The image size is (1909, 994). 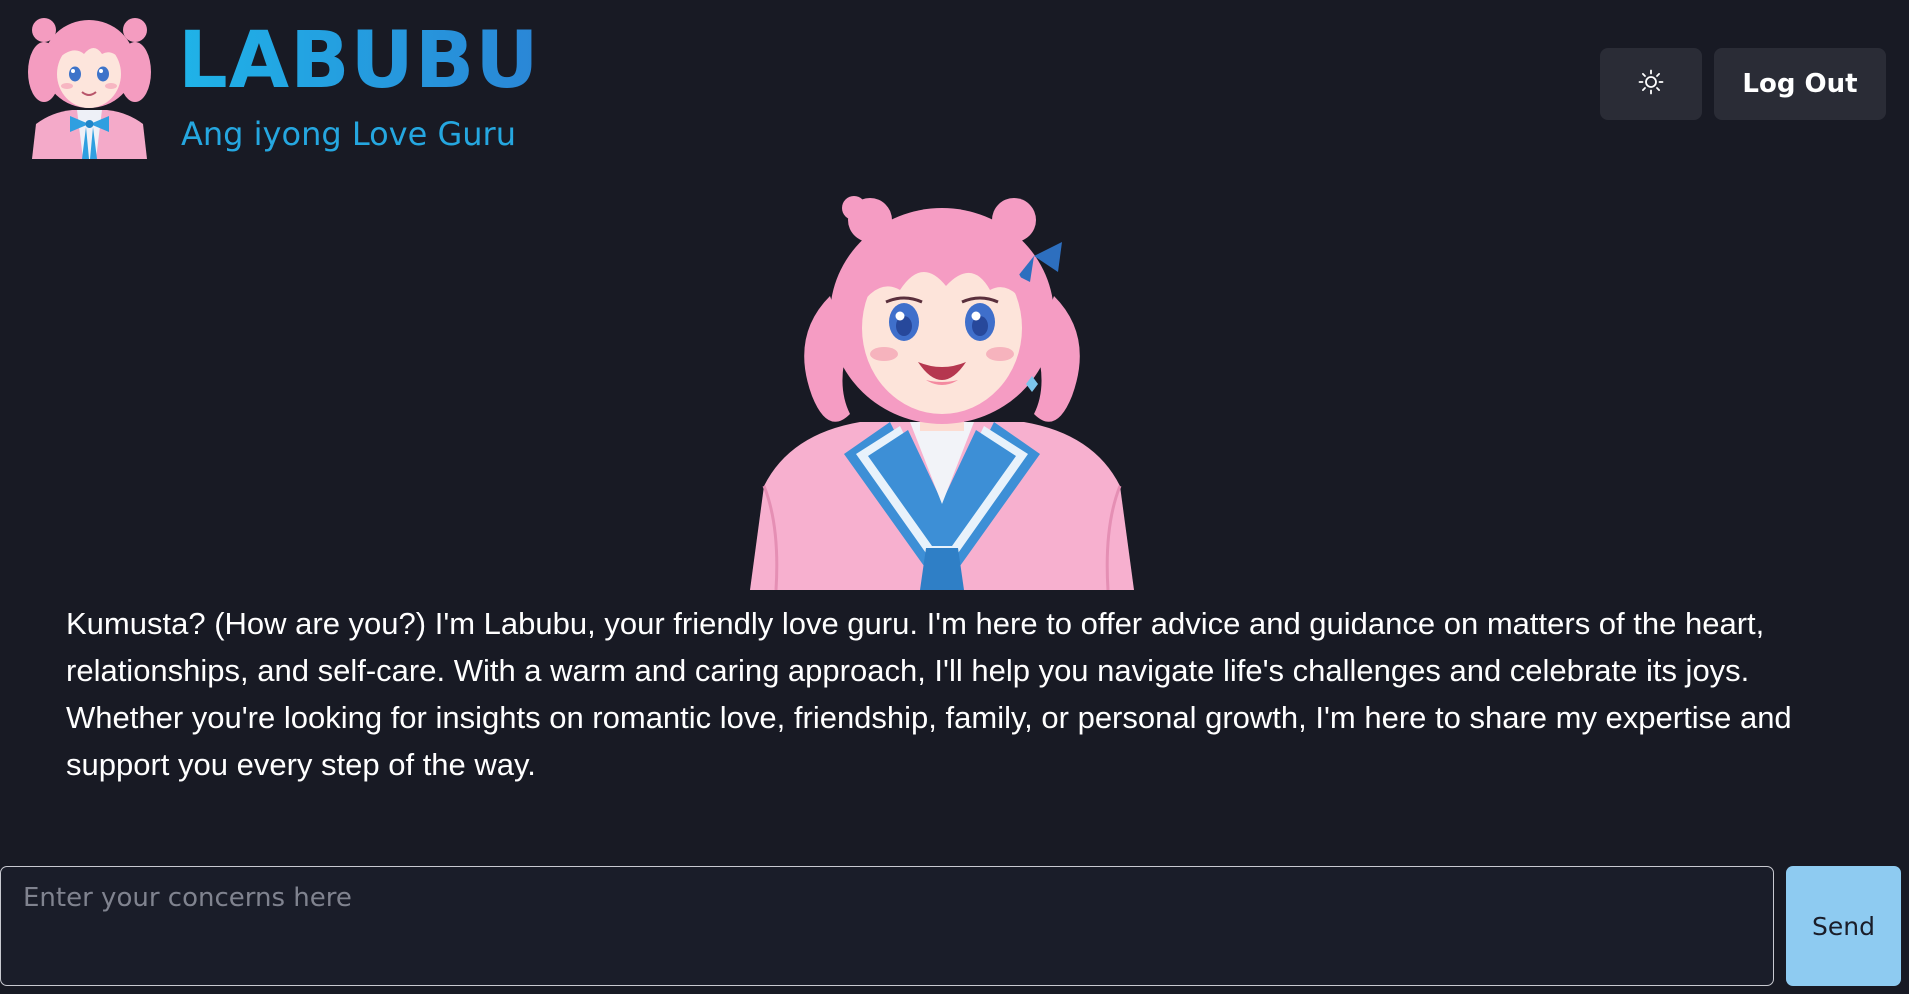 I want to click on app-subtitle: Ang iyong Love Guru, so click(x=348, y=134).